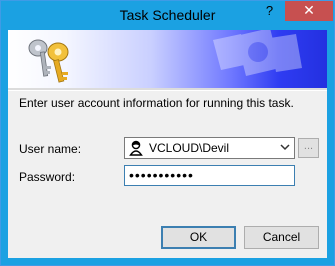  What do you see at coordinates (161, 175) in the screenshot?
I see `password-value: •••••••••••` at bounding box center [161, 175].